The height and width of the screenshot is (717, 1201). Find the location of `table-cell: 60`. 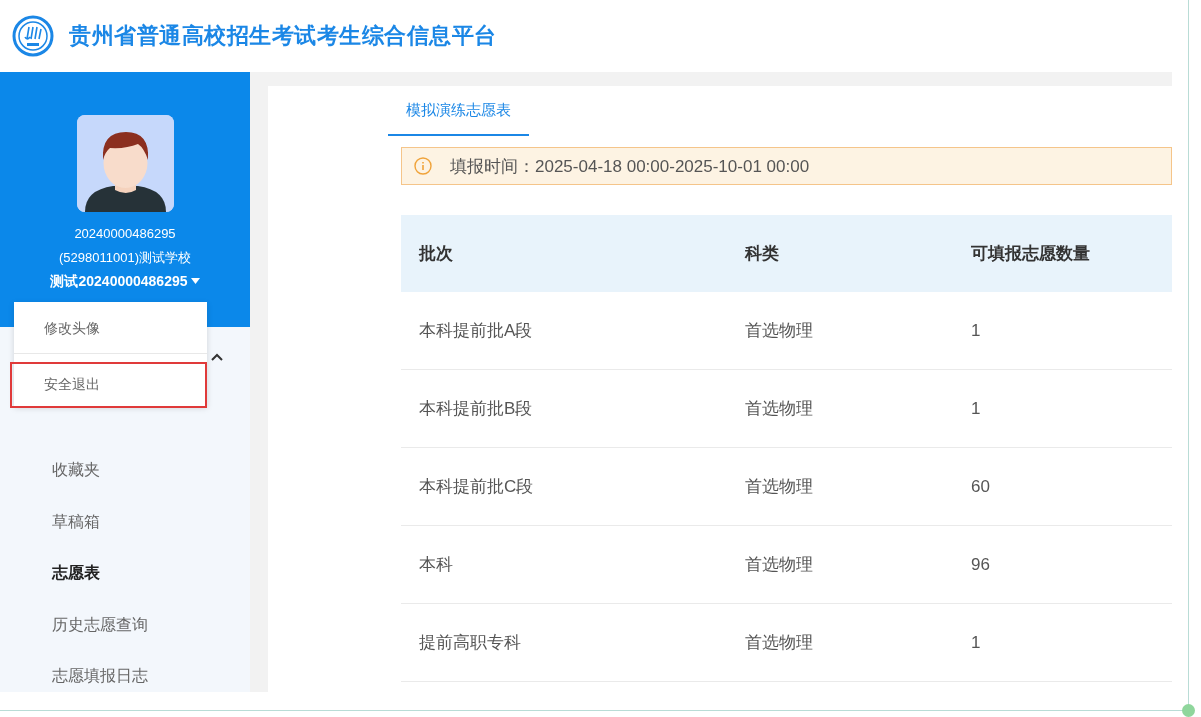

table-cell: 60 is located at coordinates (1062, 486).